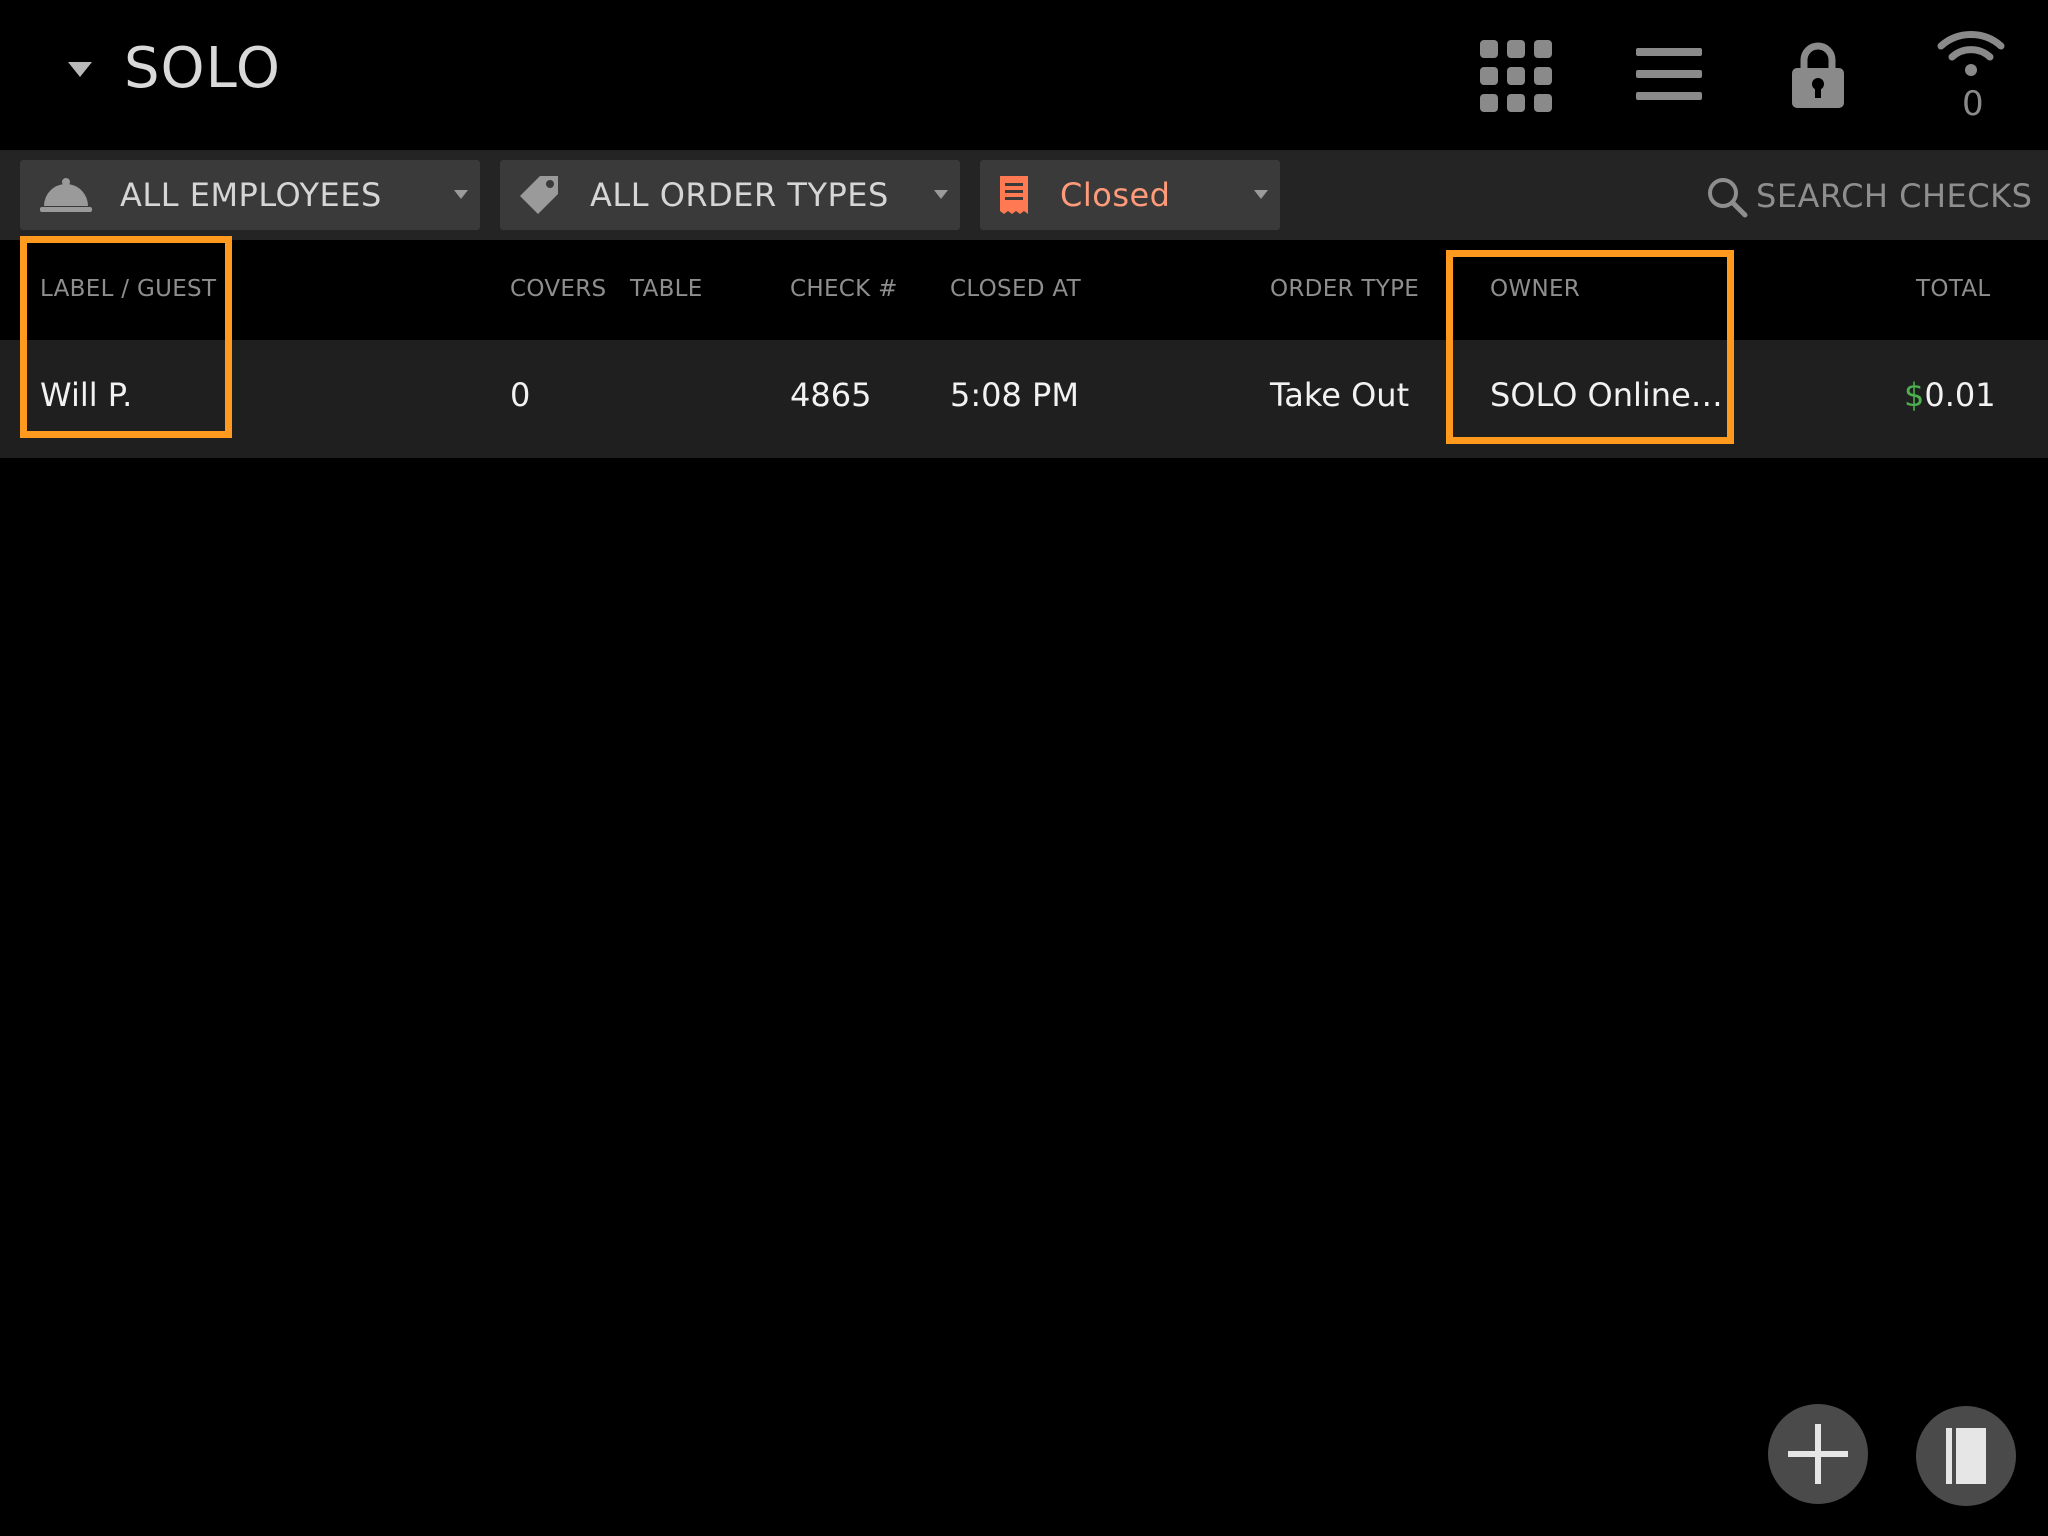 Image resolution: width=2048 pixels, height=1536 pixels. I want to click on add-check-button, so click(1818, 1454).